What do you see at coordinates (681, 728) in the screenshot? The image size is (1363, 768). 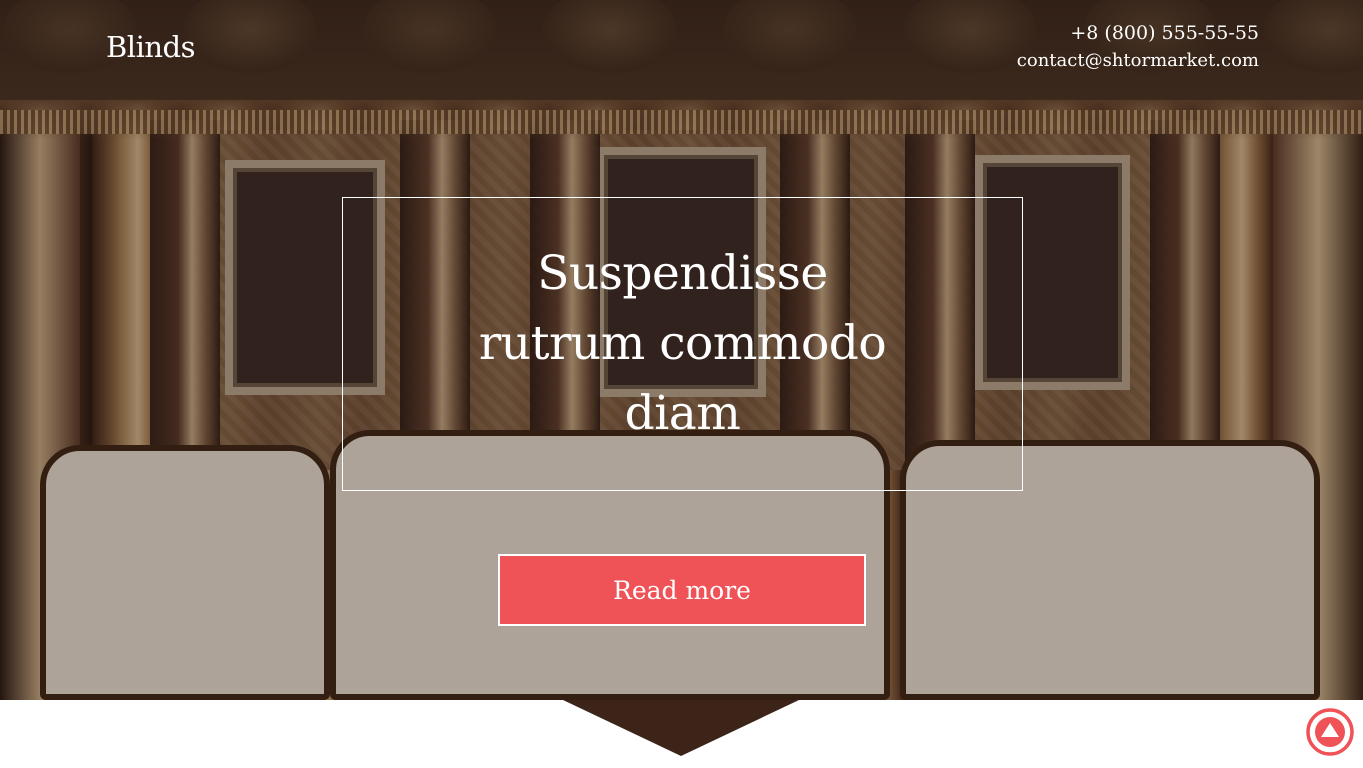 I see `scroll-down-notch` at bounding box center [681, 728].